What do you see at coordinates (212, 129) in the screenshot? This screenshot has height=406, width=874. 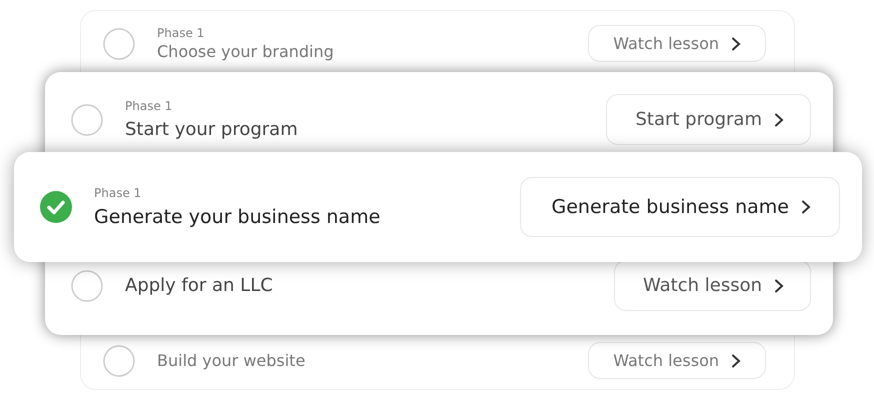 I see `step-title: Start your program` at bounding box center [212, 129].